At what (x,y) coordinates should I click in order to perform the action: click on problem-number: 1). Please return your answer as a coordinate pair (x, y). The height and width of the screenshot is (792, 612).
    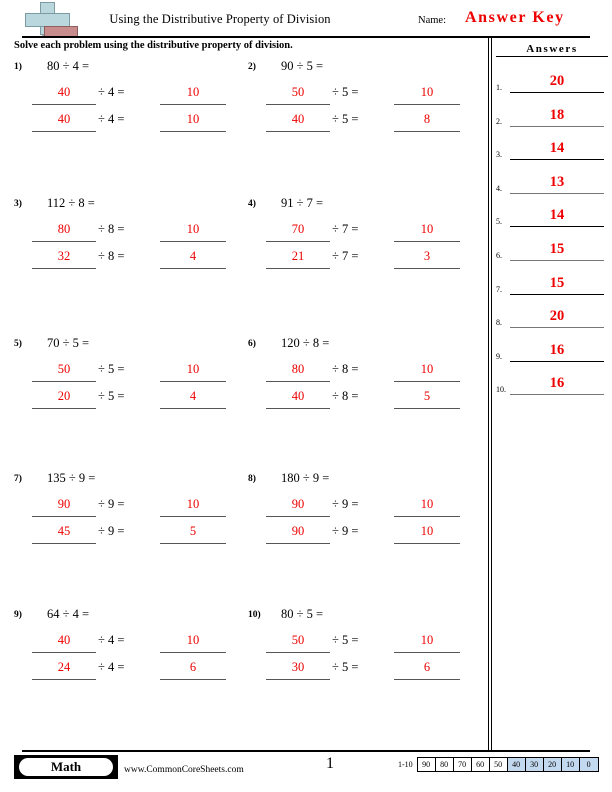
    Looking at the image, I should click on (18, 67).